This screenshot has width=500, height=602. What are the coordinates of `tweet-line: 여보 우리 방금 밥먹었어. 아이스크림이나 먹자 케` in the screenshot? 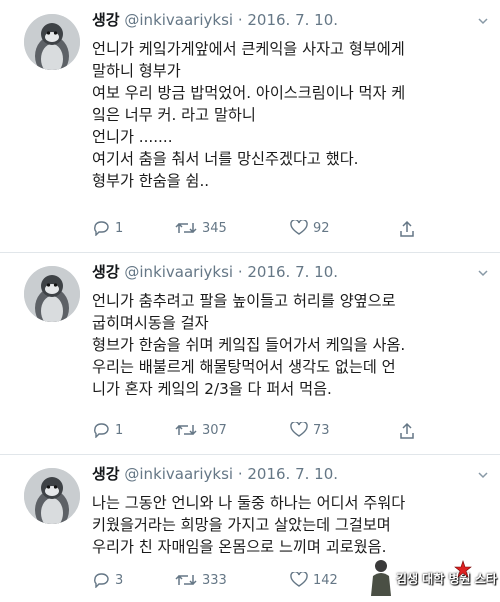 It's located at (249, 93).